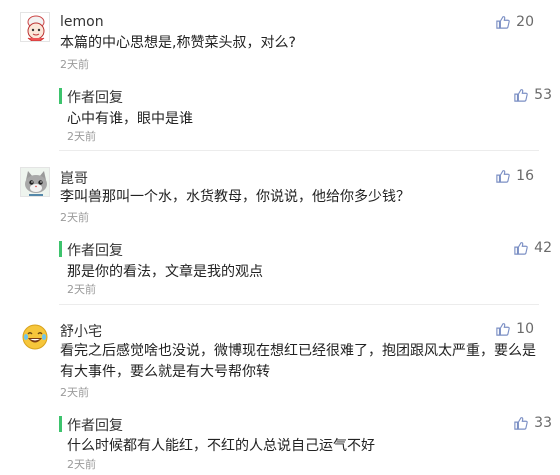  What do you see at coordinates (165, 272) in the screenshot?
I see `reply-text: 那是你的看法，文章是我的观点` at bounding box center [165, 272].